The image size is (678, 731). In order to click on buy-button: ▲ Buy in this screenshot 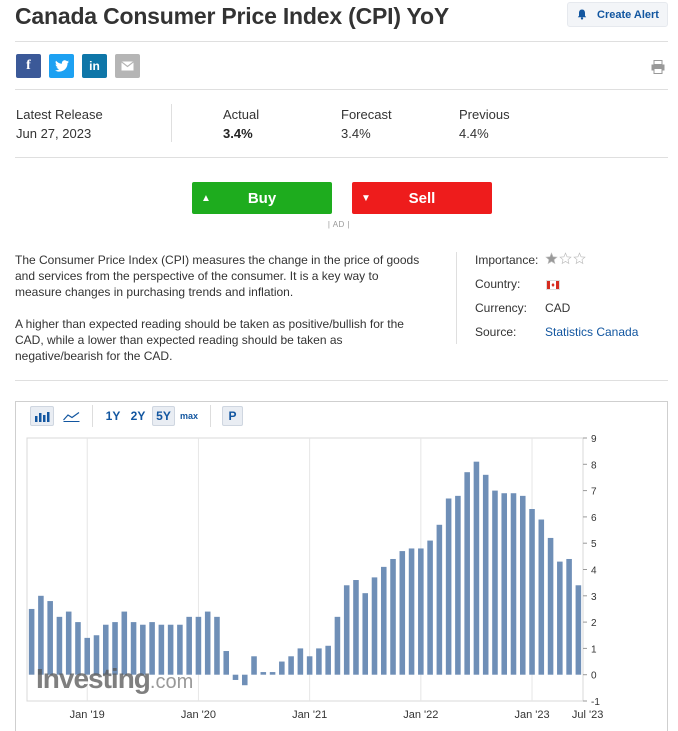, I will do `click(262, 198)`.